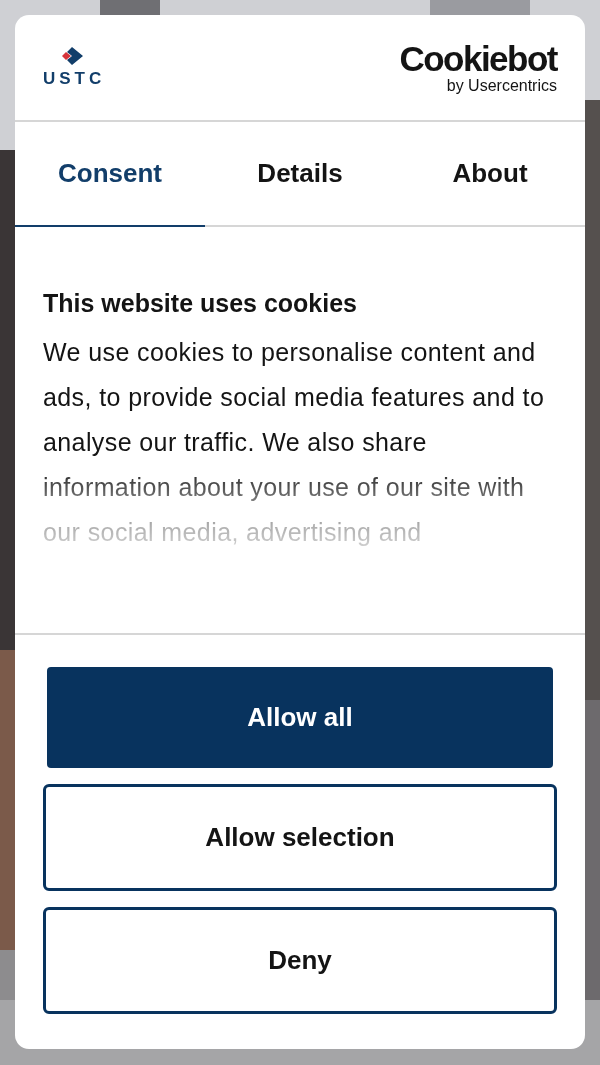 This screenshot has width=600, height=1065. Describe the element at coordinates (300, 717) in the screenshot. I see `allow-button: Allow all` at that location.